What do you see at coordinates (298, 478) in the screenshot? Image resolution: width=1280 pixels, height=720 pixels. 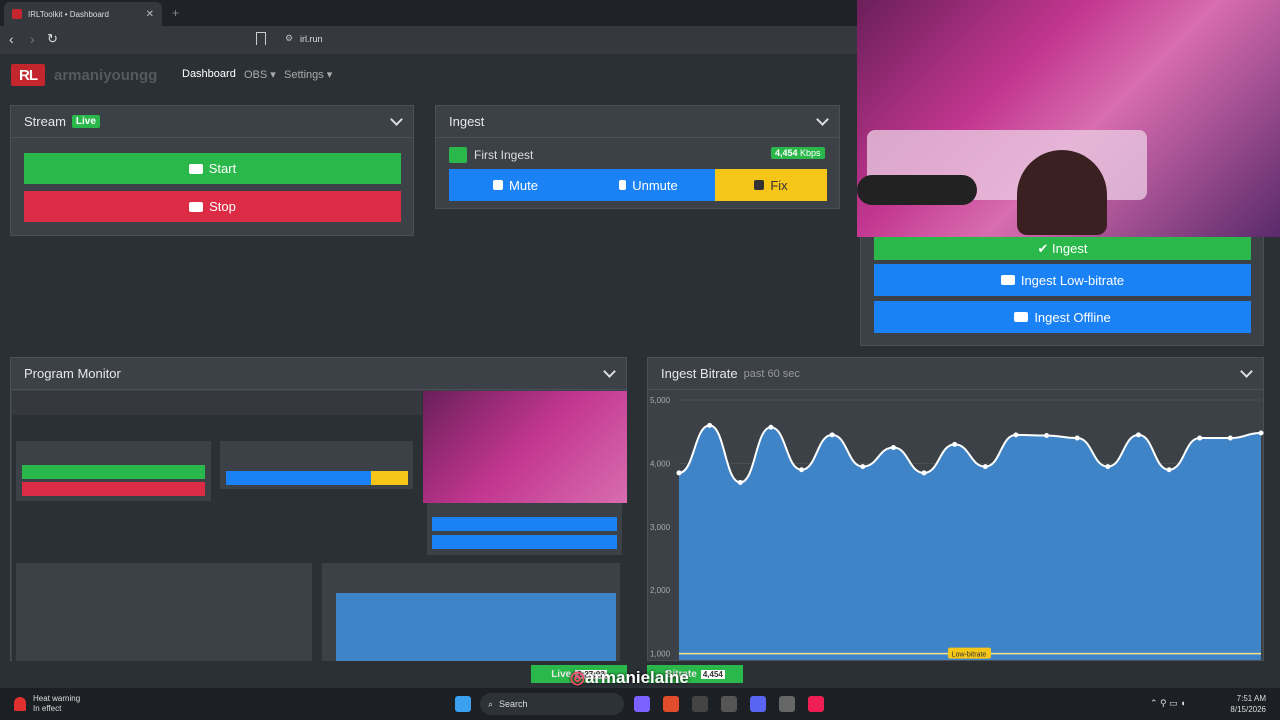 I see `preview-mute-unmute` at bounding box center [298, 478].